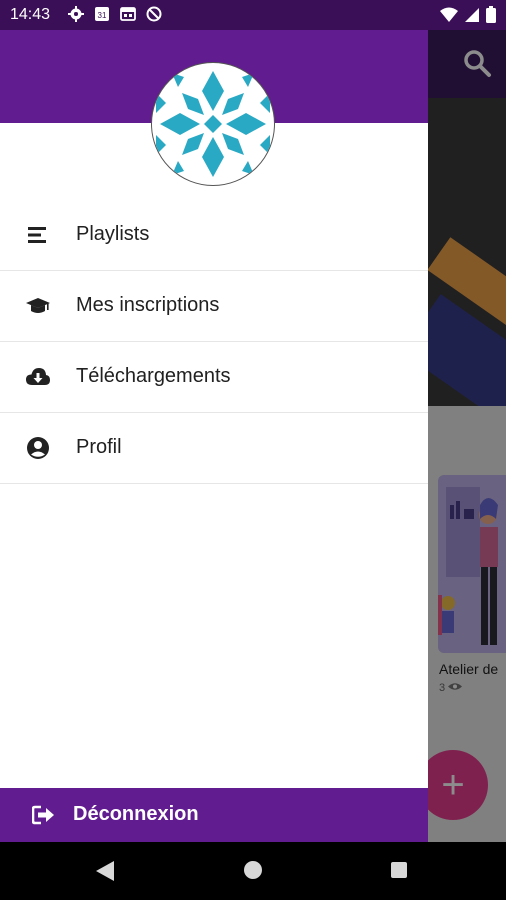 The height and width of the screenshot is (900, 506). Describe the element at coordinates (38, 376) in the screenshot. I see `cloud-download-icon` at that location.